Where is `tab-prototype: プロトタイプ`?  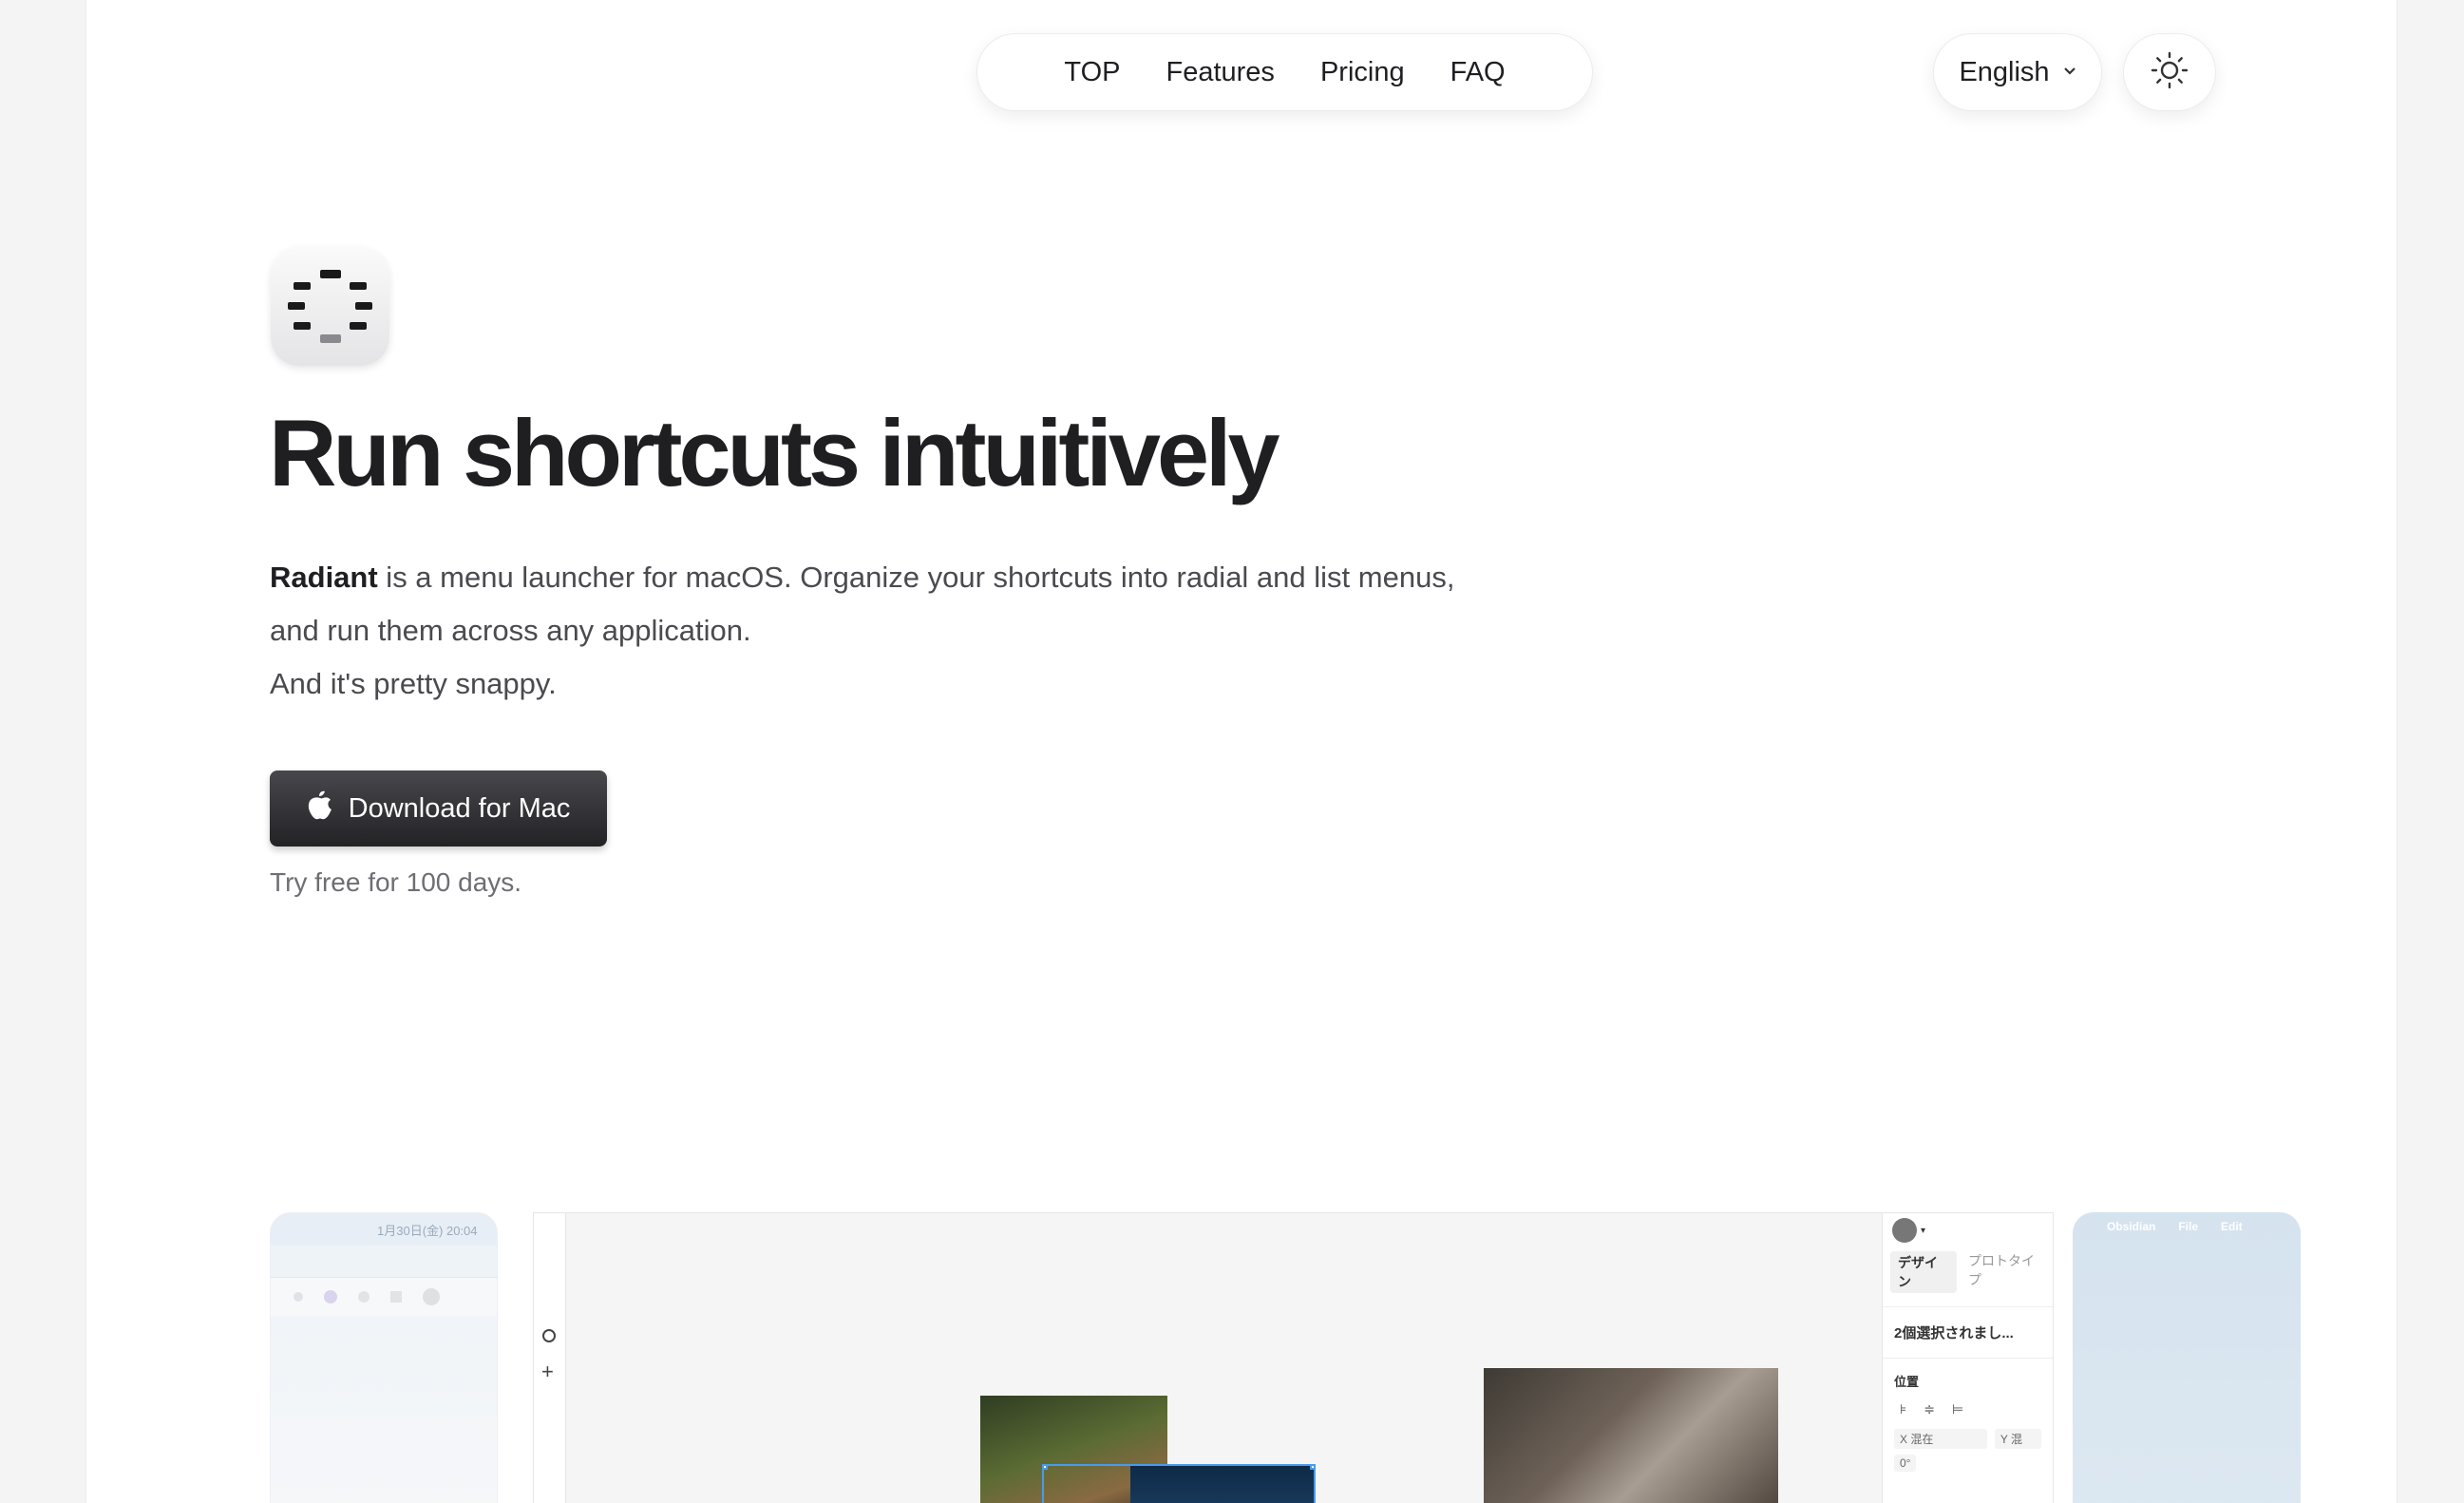 tab-prototype: プロトタイプ is located at coordinates (2006, 1272).